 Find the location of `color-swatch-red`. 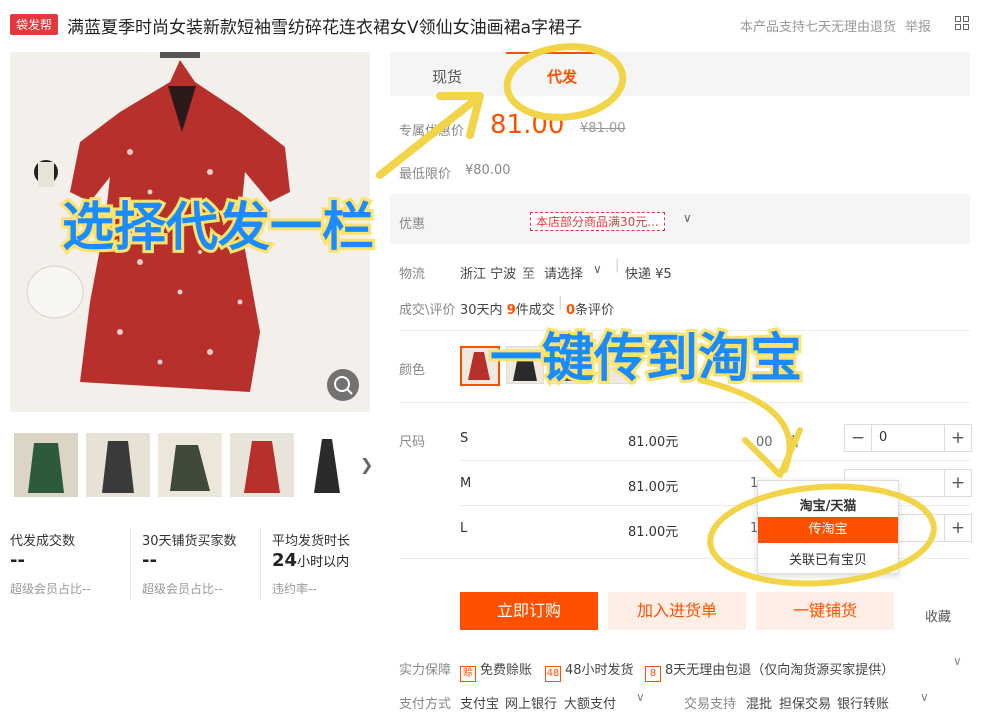

color-swatch-red is located at coordinates (480, 366).